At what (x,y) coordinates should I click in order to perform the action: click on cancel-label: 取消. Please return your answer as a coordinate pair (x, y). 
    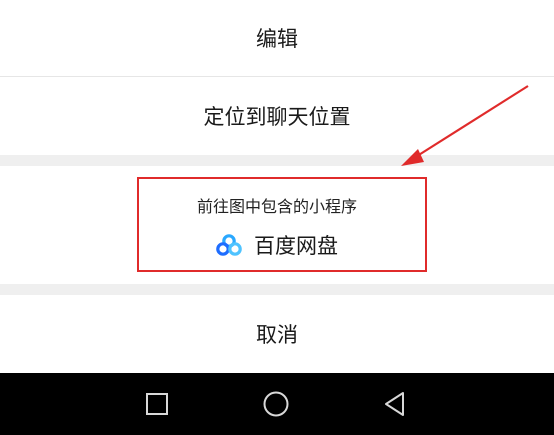
    Looking at the image, I should click on (277, 335).